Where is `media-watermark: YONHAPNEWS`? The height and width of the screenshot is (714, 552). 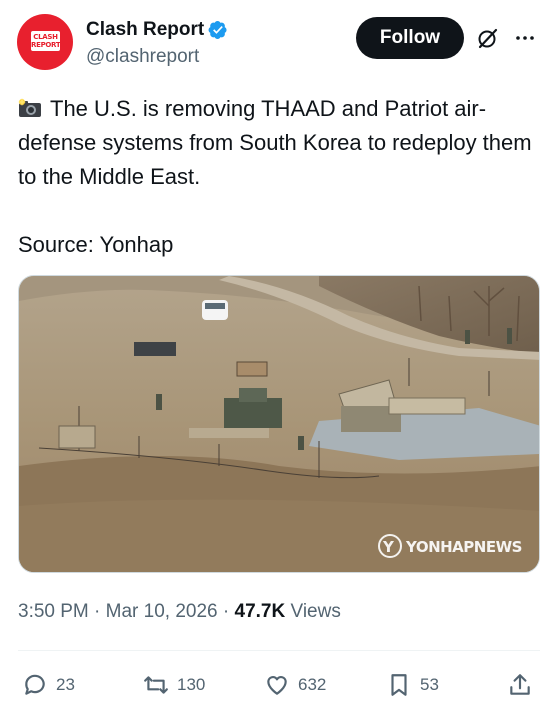
media-watermark: YONHAPNEWS is located at coordinates (463, 547).